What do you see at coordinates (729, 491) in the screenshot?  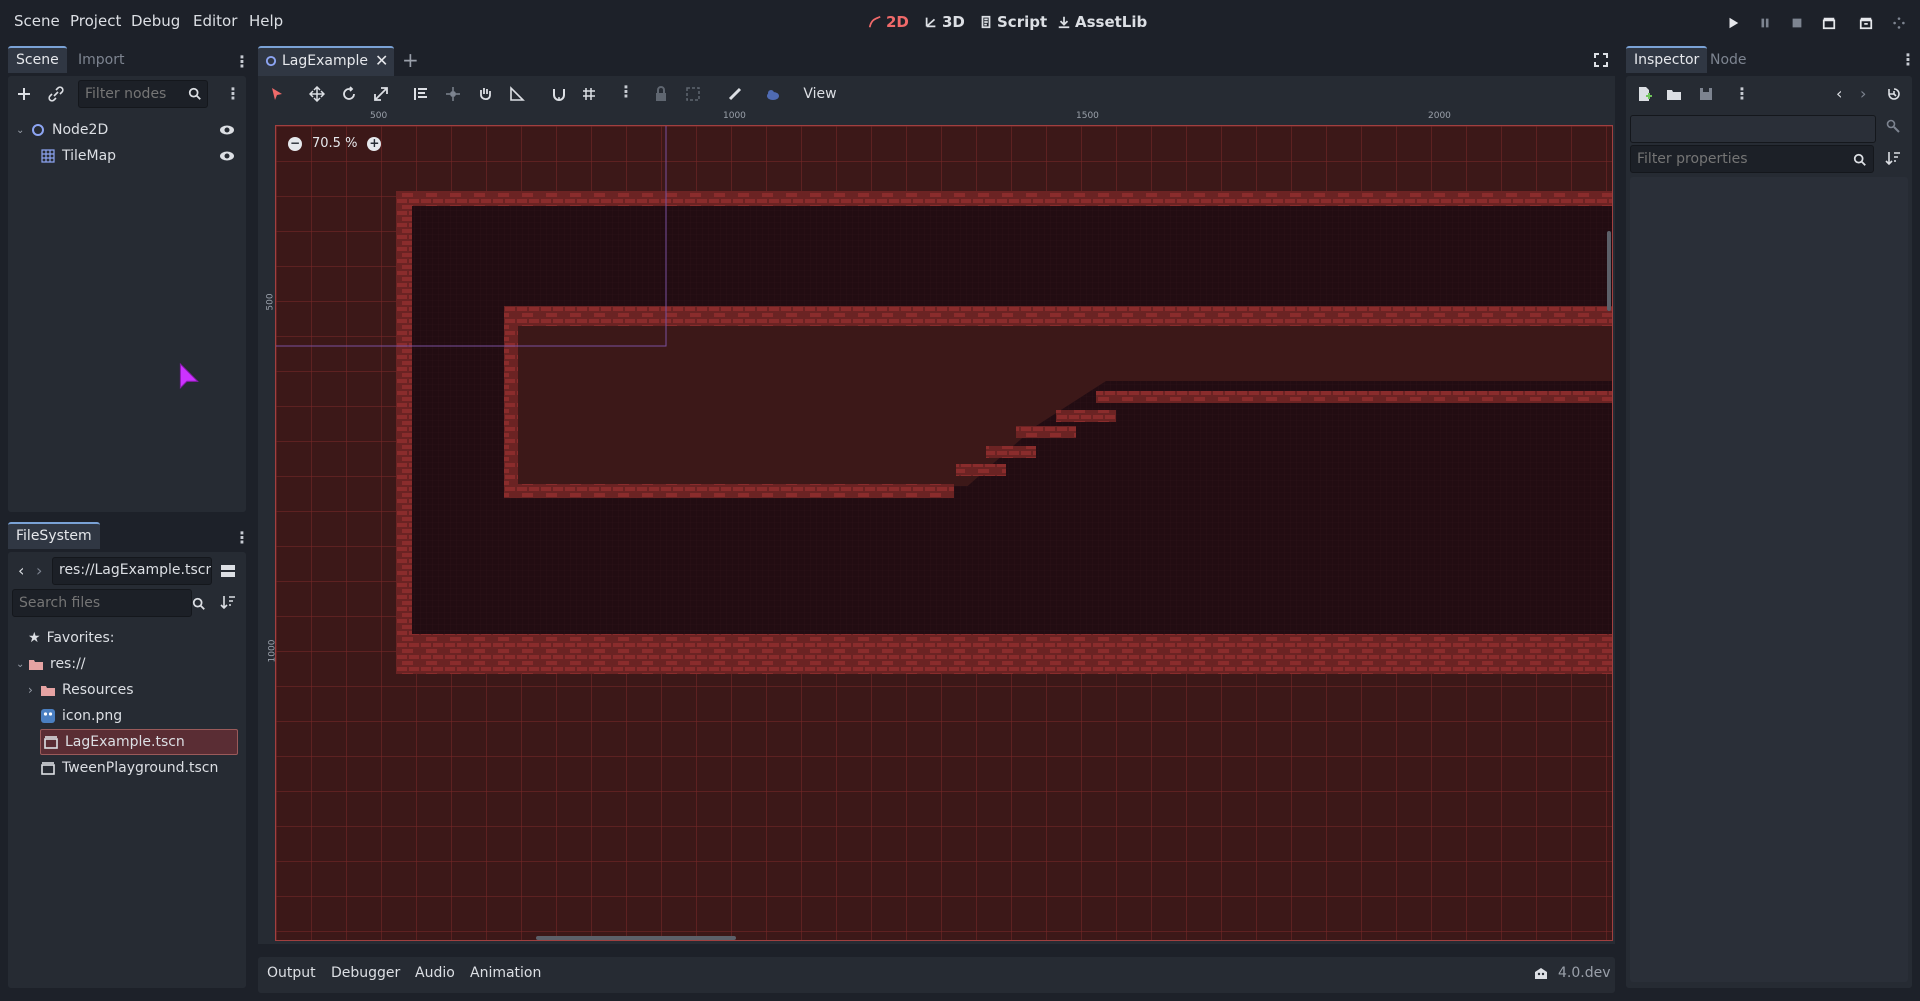 I see `tile-ledge-bottom` at bounding box center [729, 491].